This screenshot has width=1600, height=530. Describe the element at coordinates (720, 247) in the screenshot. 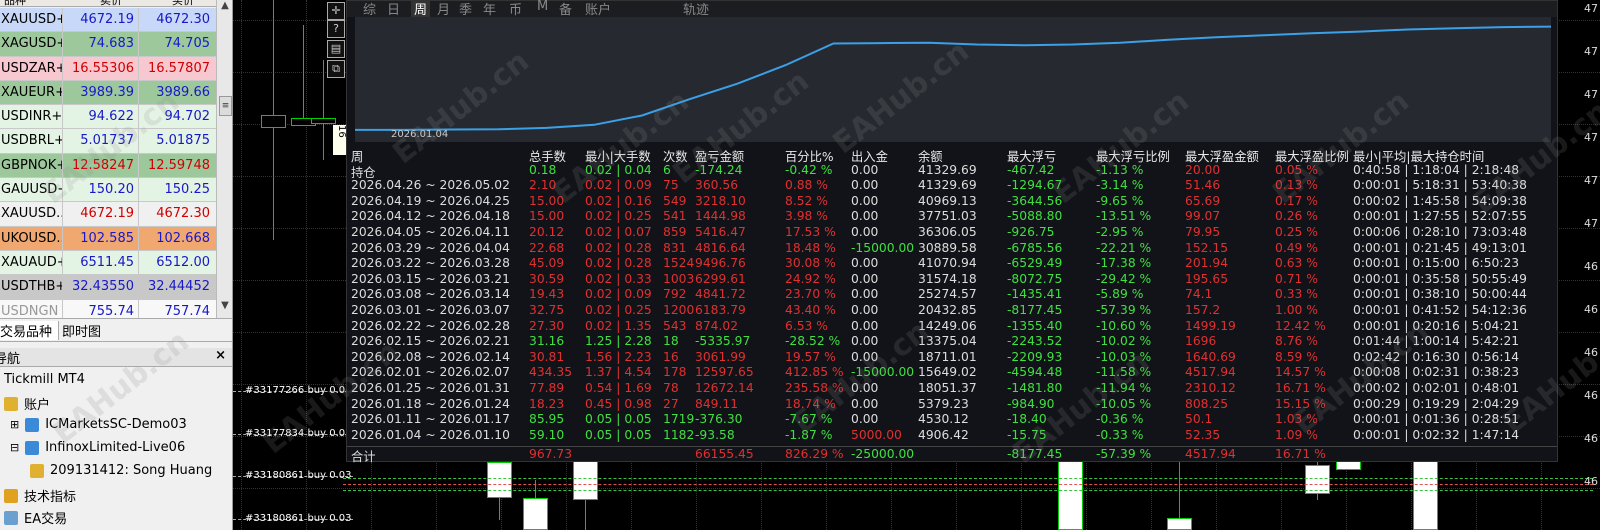

I see `table-cell: 4816.64` at that location.